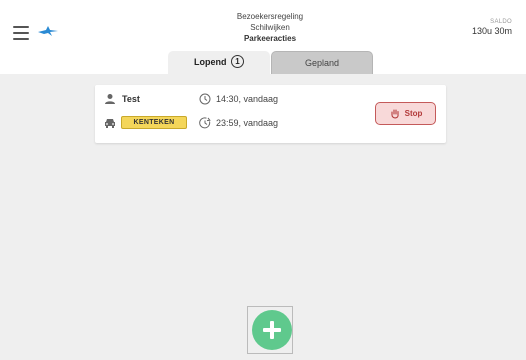  I want to click on end-time: 23:59, vandaag, so click(247, 123).